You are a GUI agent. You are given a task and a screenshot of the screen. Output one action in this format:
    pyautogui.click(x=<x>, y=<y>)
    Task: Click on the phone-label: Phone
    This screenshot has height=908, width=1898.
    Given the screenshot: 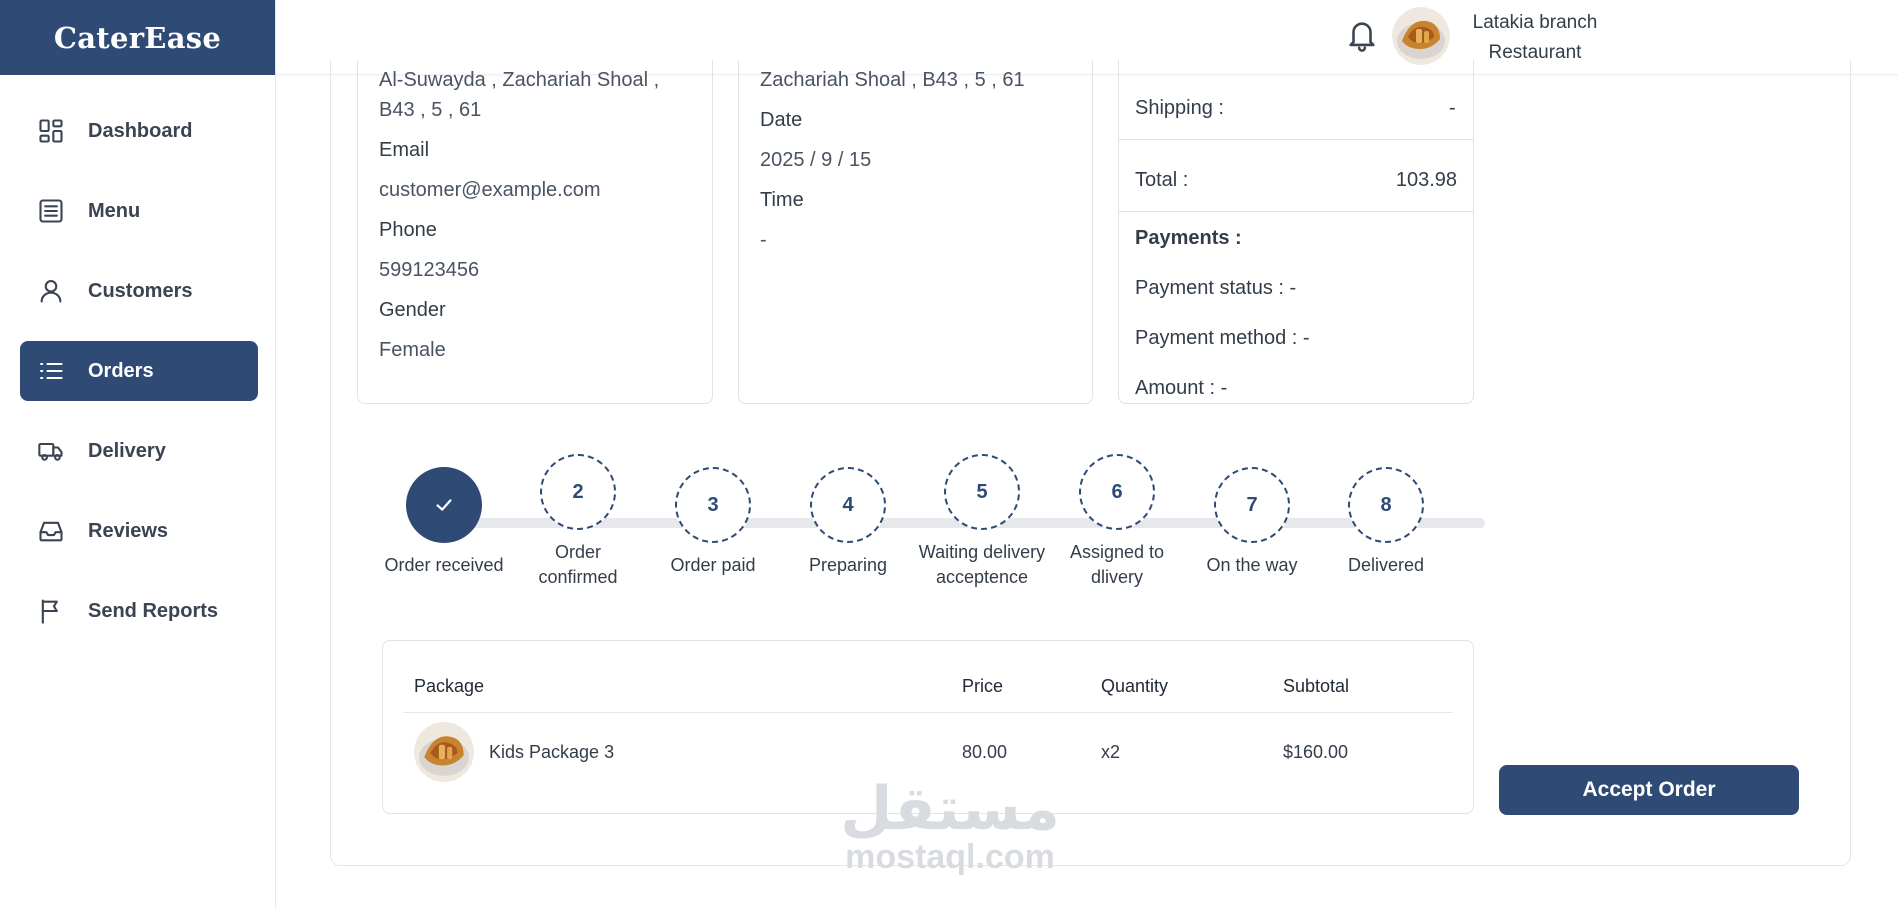 What is the action you would take?
    pyautogui.click(x=408, y=230)
    